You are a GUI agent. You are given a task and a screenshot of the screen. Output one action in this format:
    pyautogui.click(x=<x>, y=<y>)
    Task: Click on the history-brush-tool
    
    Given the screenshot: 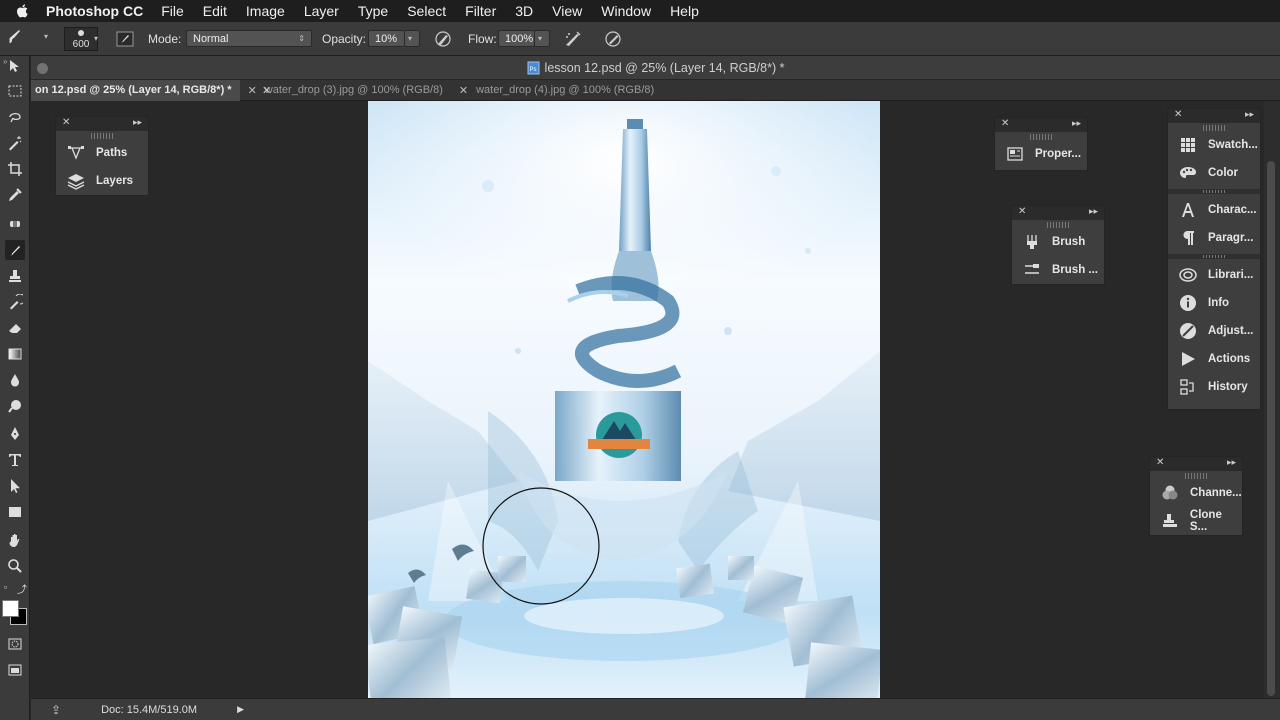 What is the action you would take?
    pyautogui.click(x=15, y=302)
    